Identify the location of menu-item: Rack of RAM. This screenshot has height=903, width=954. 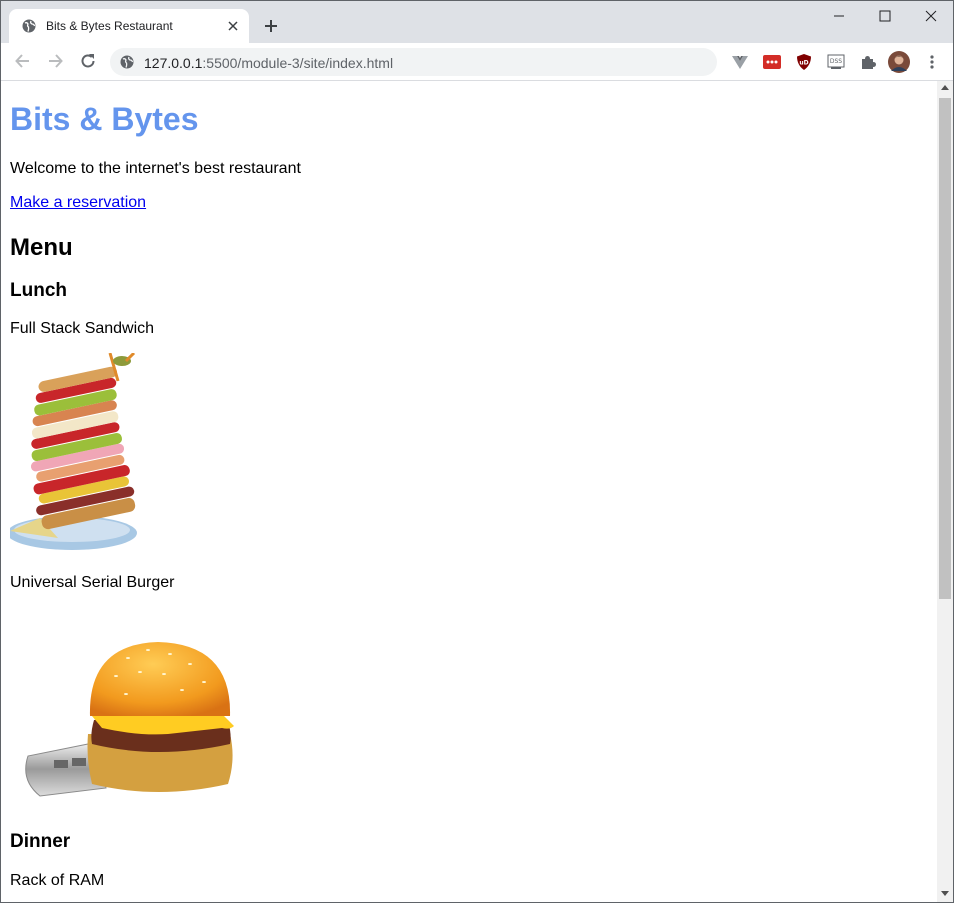
(57, 880).